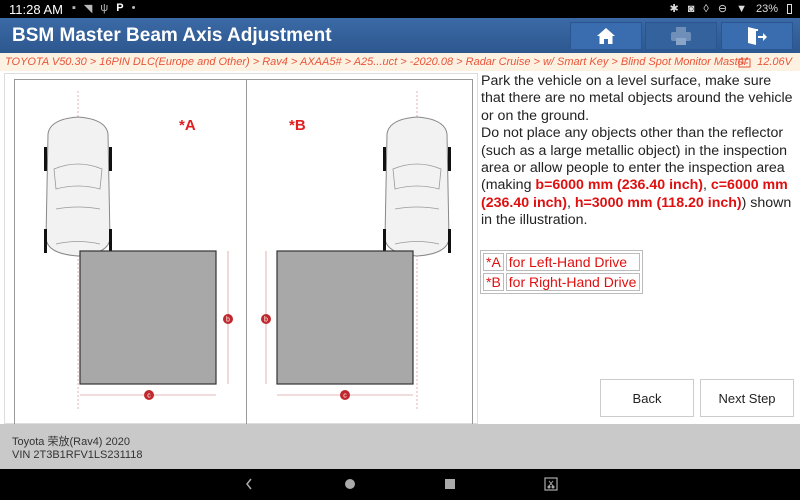 This screenshot has height=500, width=800. I want to click on android-nav-bar, so click(400, 484).